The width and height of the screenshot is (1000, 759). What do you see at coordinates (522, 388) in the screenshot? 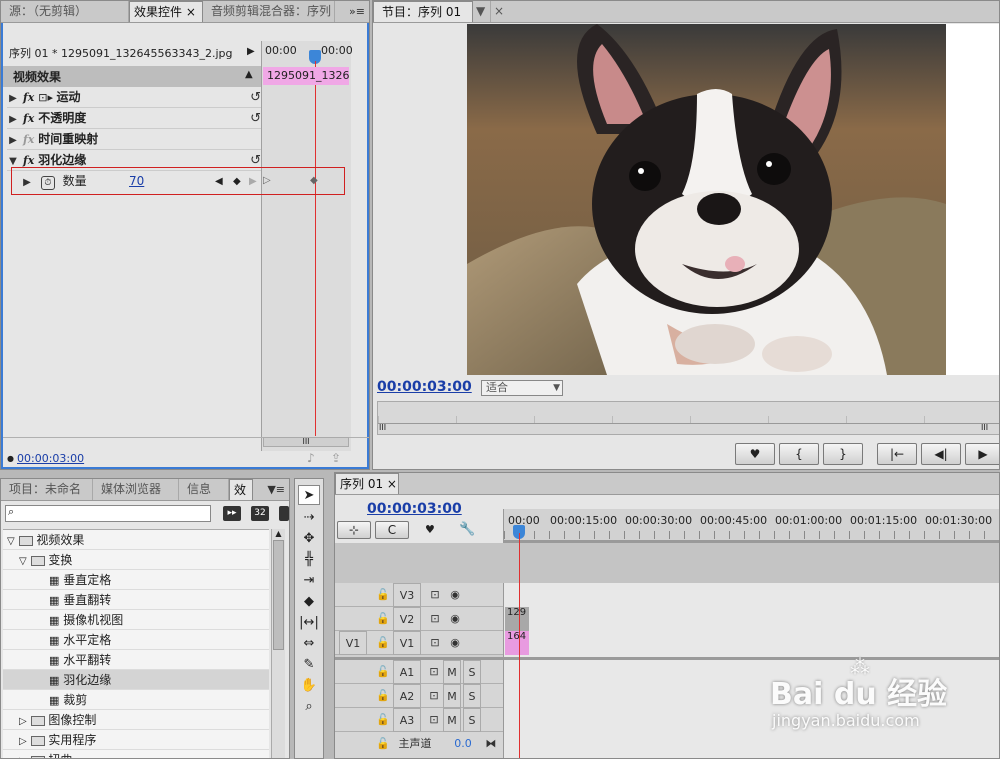
I see `fit-dropdown: 适合 ▼` at bounding box center [522, 388].